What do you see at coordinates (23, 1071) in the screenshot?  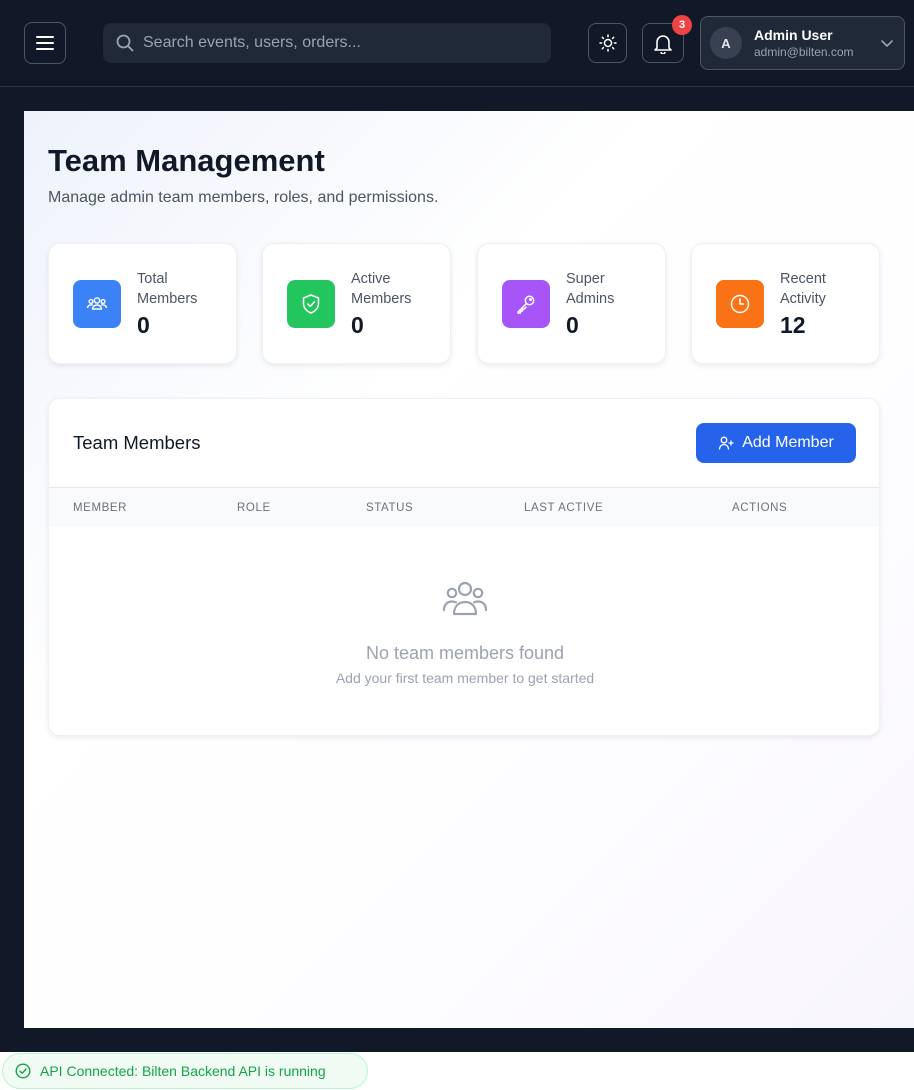 I see `check-circle-icon` at bounding box center [23, 1071].